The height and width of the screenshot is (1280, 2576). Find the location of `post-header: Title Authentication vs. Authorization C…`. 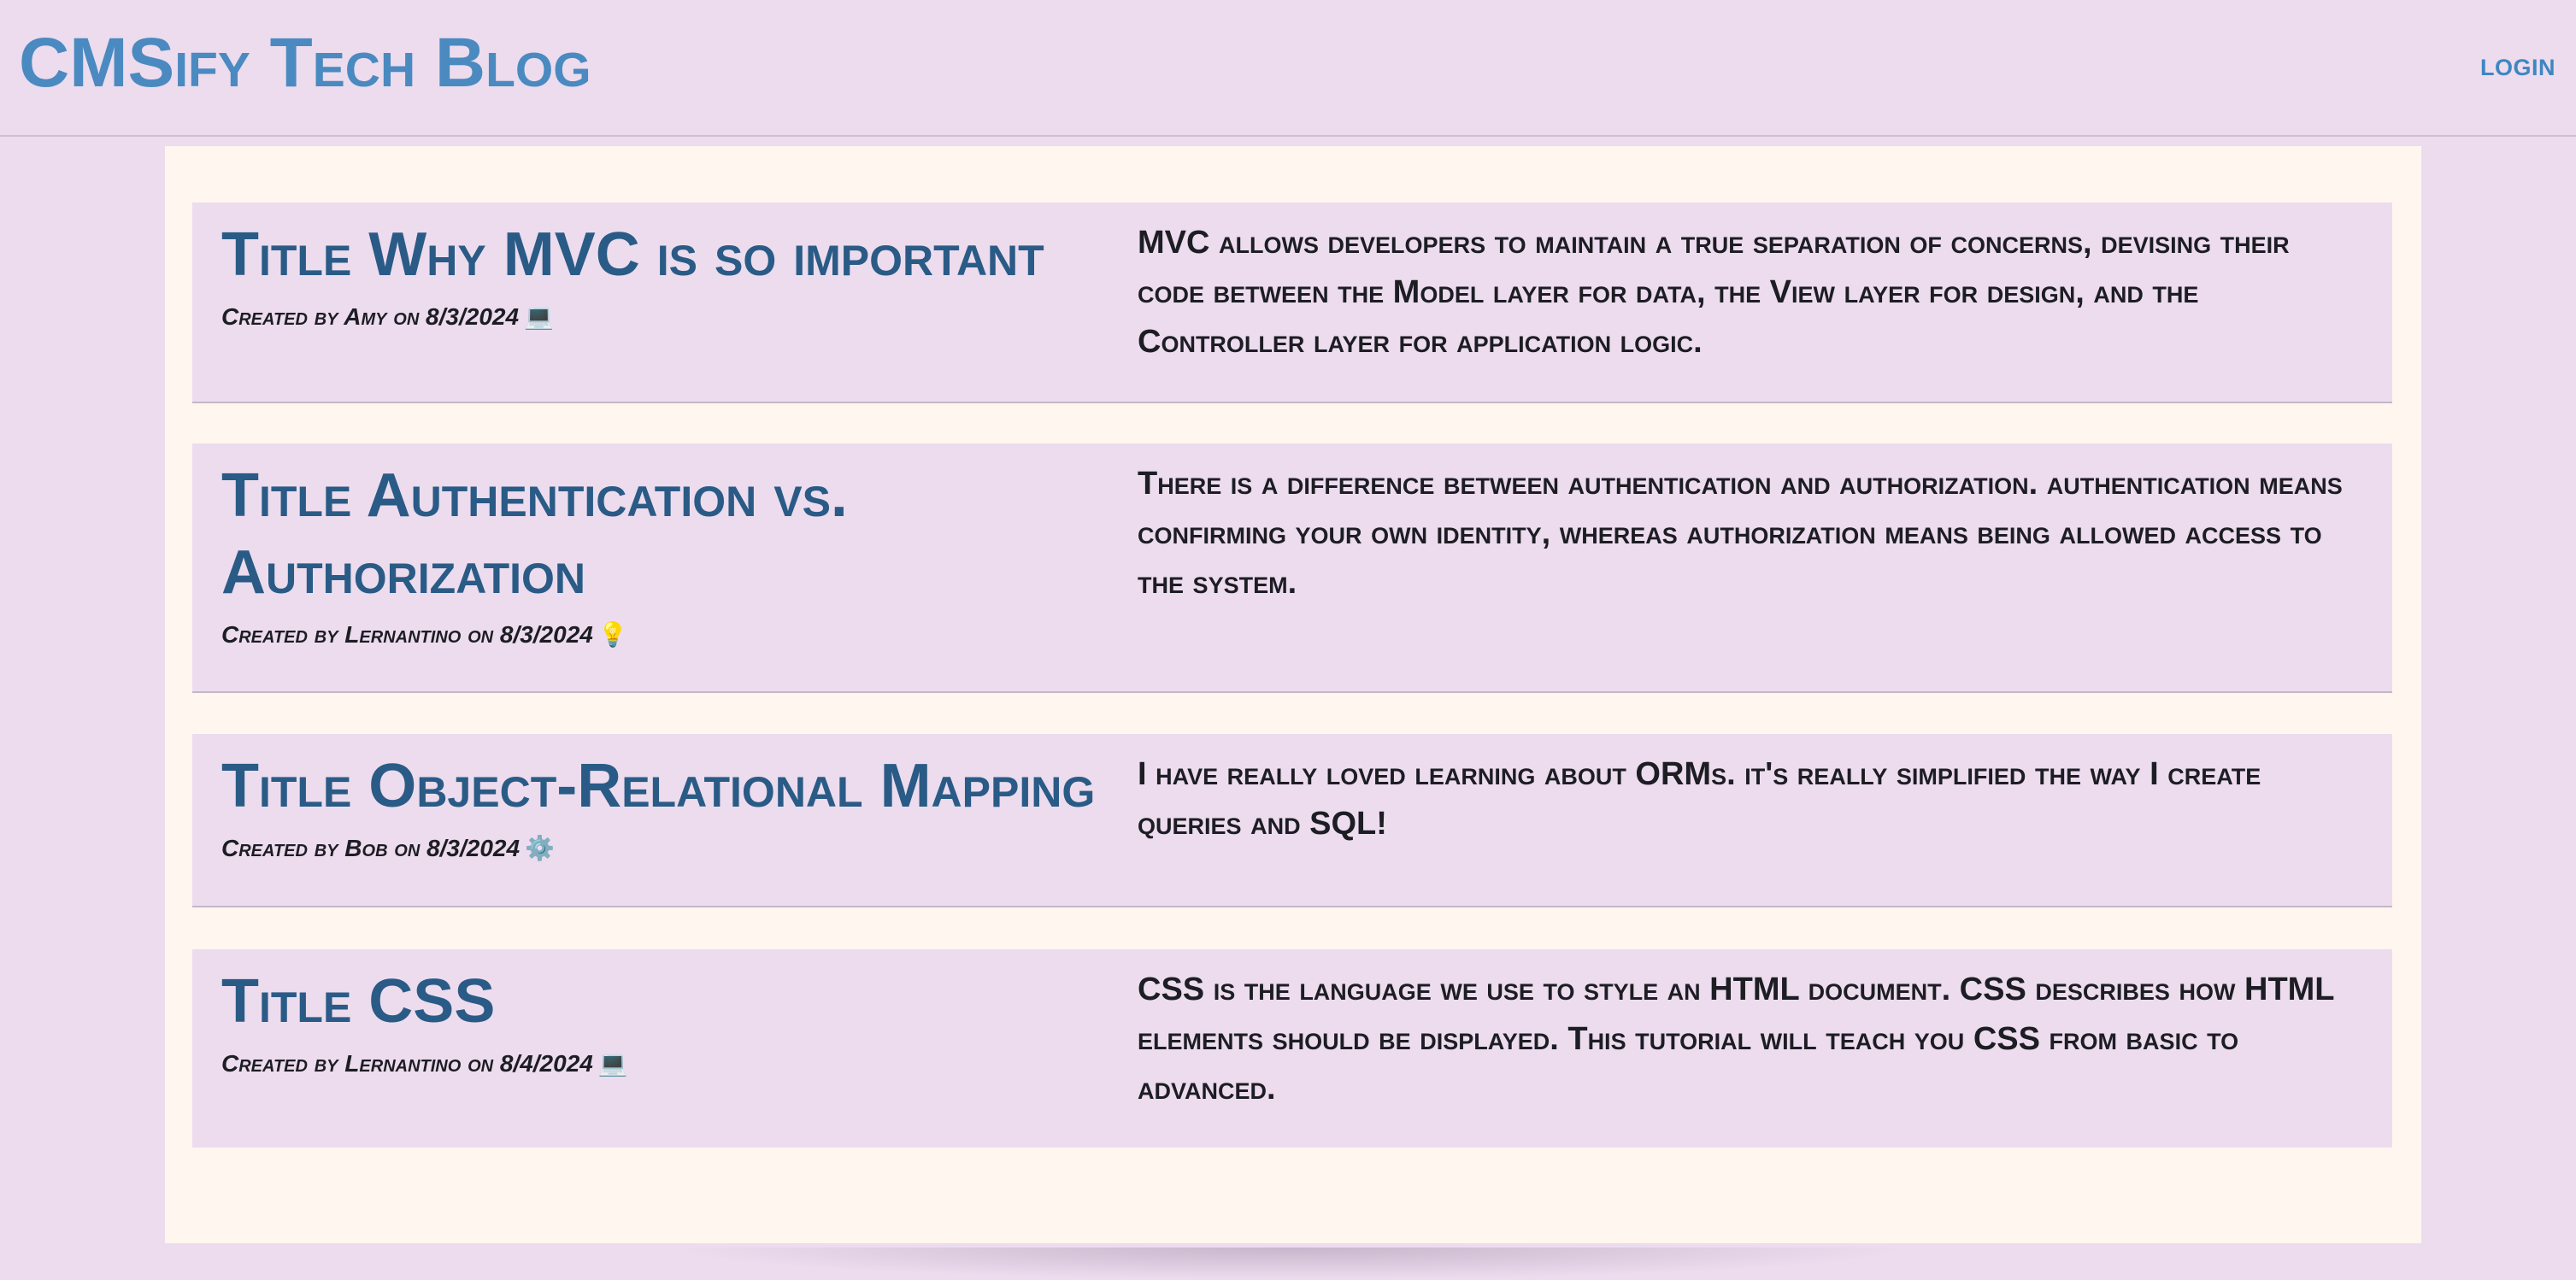

post-header: Title Authentication vs. Authorization C… is located at coordinates (653, 555).